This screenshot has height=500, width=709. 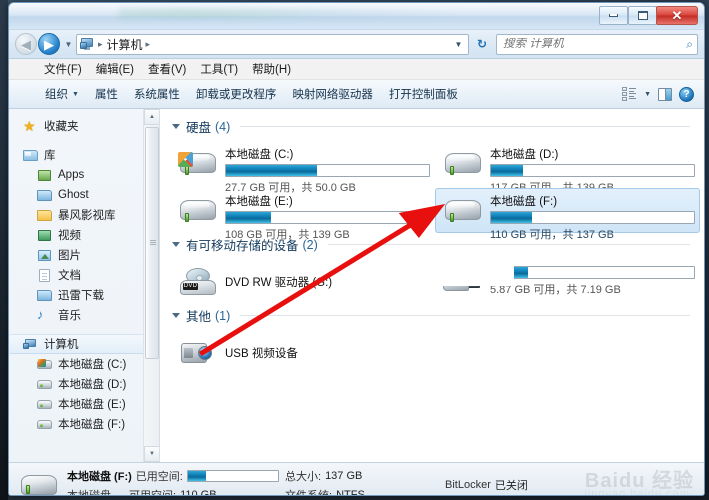 What do you see at coordinates (84, 275) in the screenshot?
I see `sidebar-item-7: 文档` at bounding box center [84, 275].